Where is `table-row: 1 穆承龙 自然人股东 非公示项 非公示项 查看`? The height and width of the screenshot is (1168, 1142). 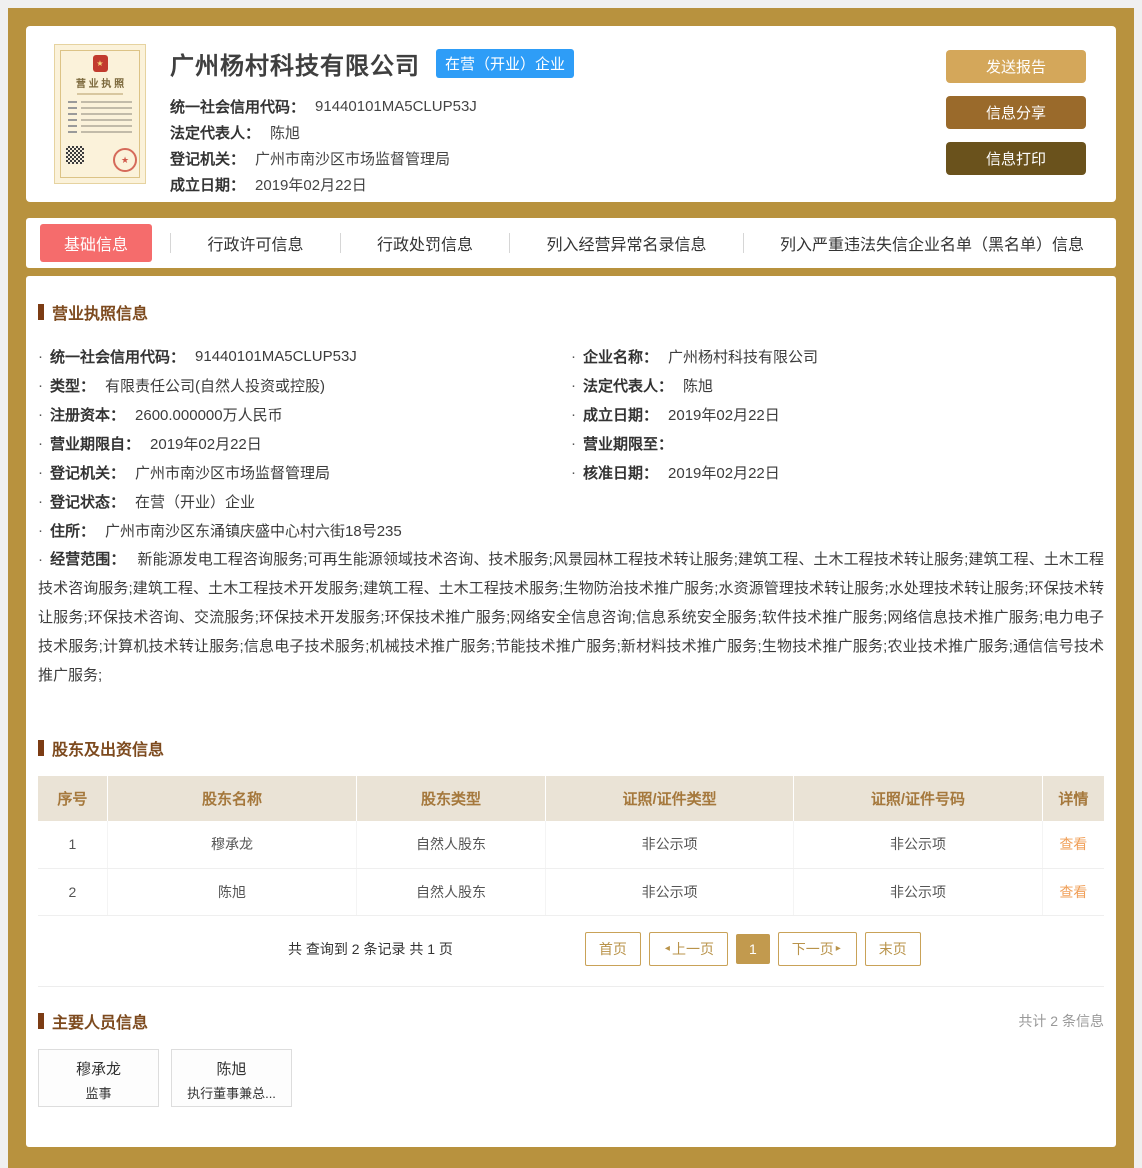
table-row: 1 穆承龙 自然人股东 非公示项 非公示项 查看 is located at coordinates (571, 845).